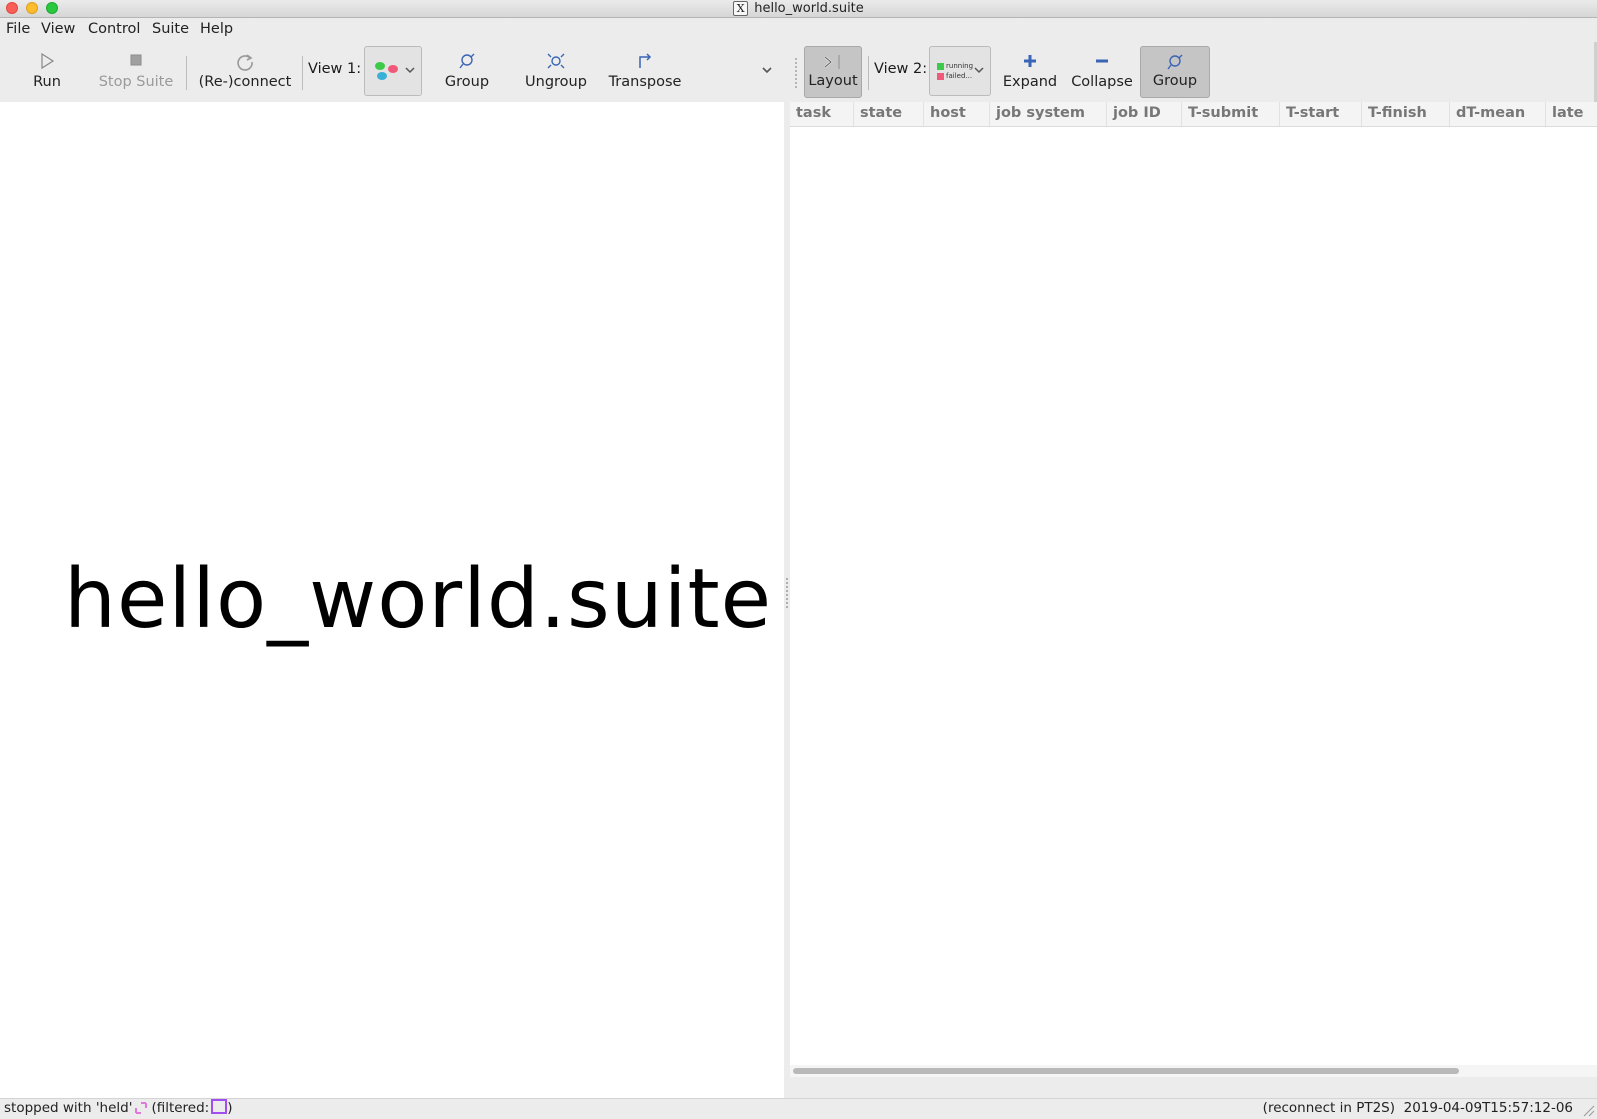 The height and width of the screenshot is (1119, 1597). Describe the element at coordinates (1321, 114) in the screenshot. I see `column-header-t-start: T-start` at that location.